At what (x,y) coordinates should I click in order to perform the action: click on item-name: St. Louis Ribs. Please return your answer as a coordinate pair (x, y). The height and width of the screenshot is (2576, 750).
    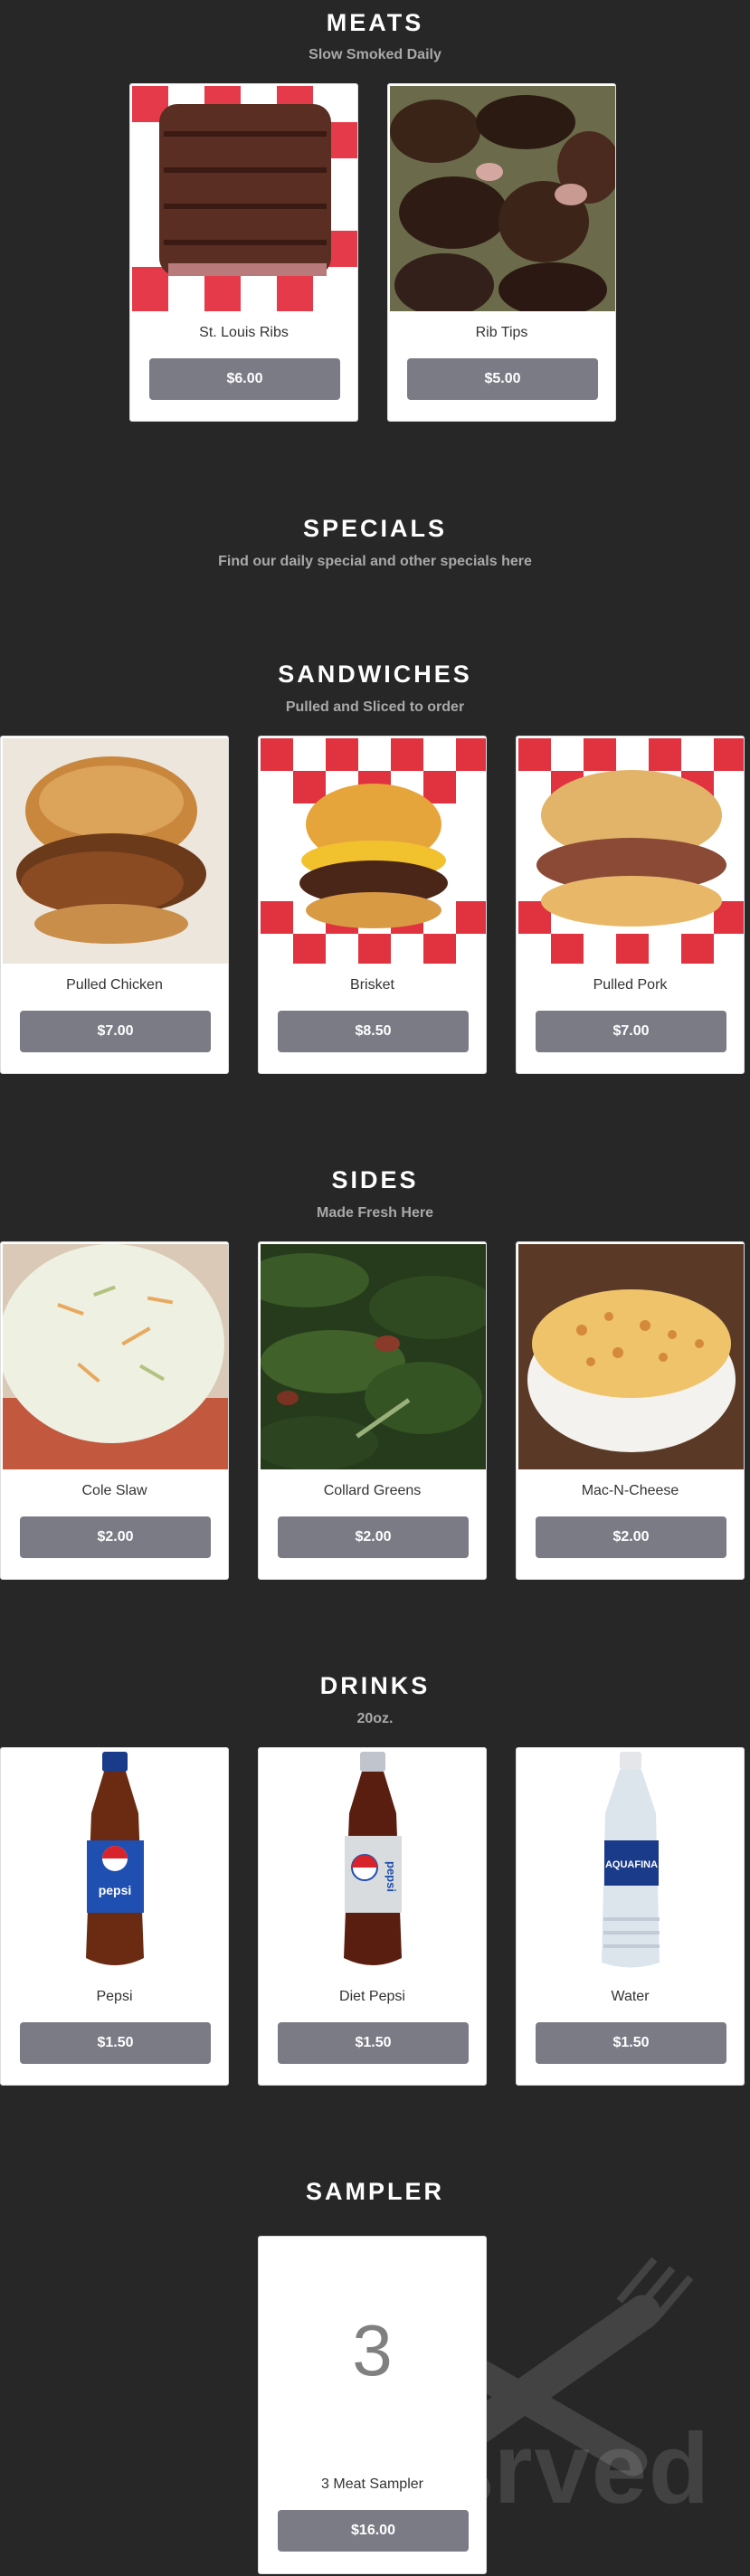
    Looking at the image, I should click on (244, 332).